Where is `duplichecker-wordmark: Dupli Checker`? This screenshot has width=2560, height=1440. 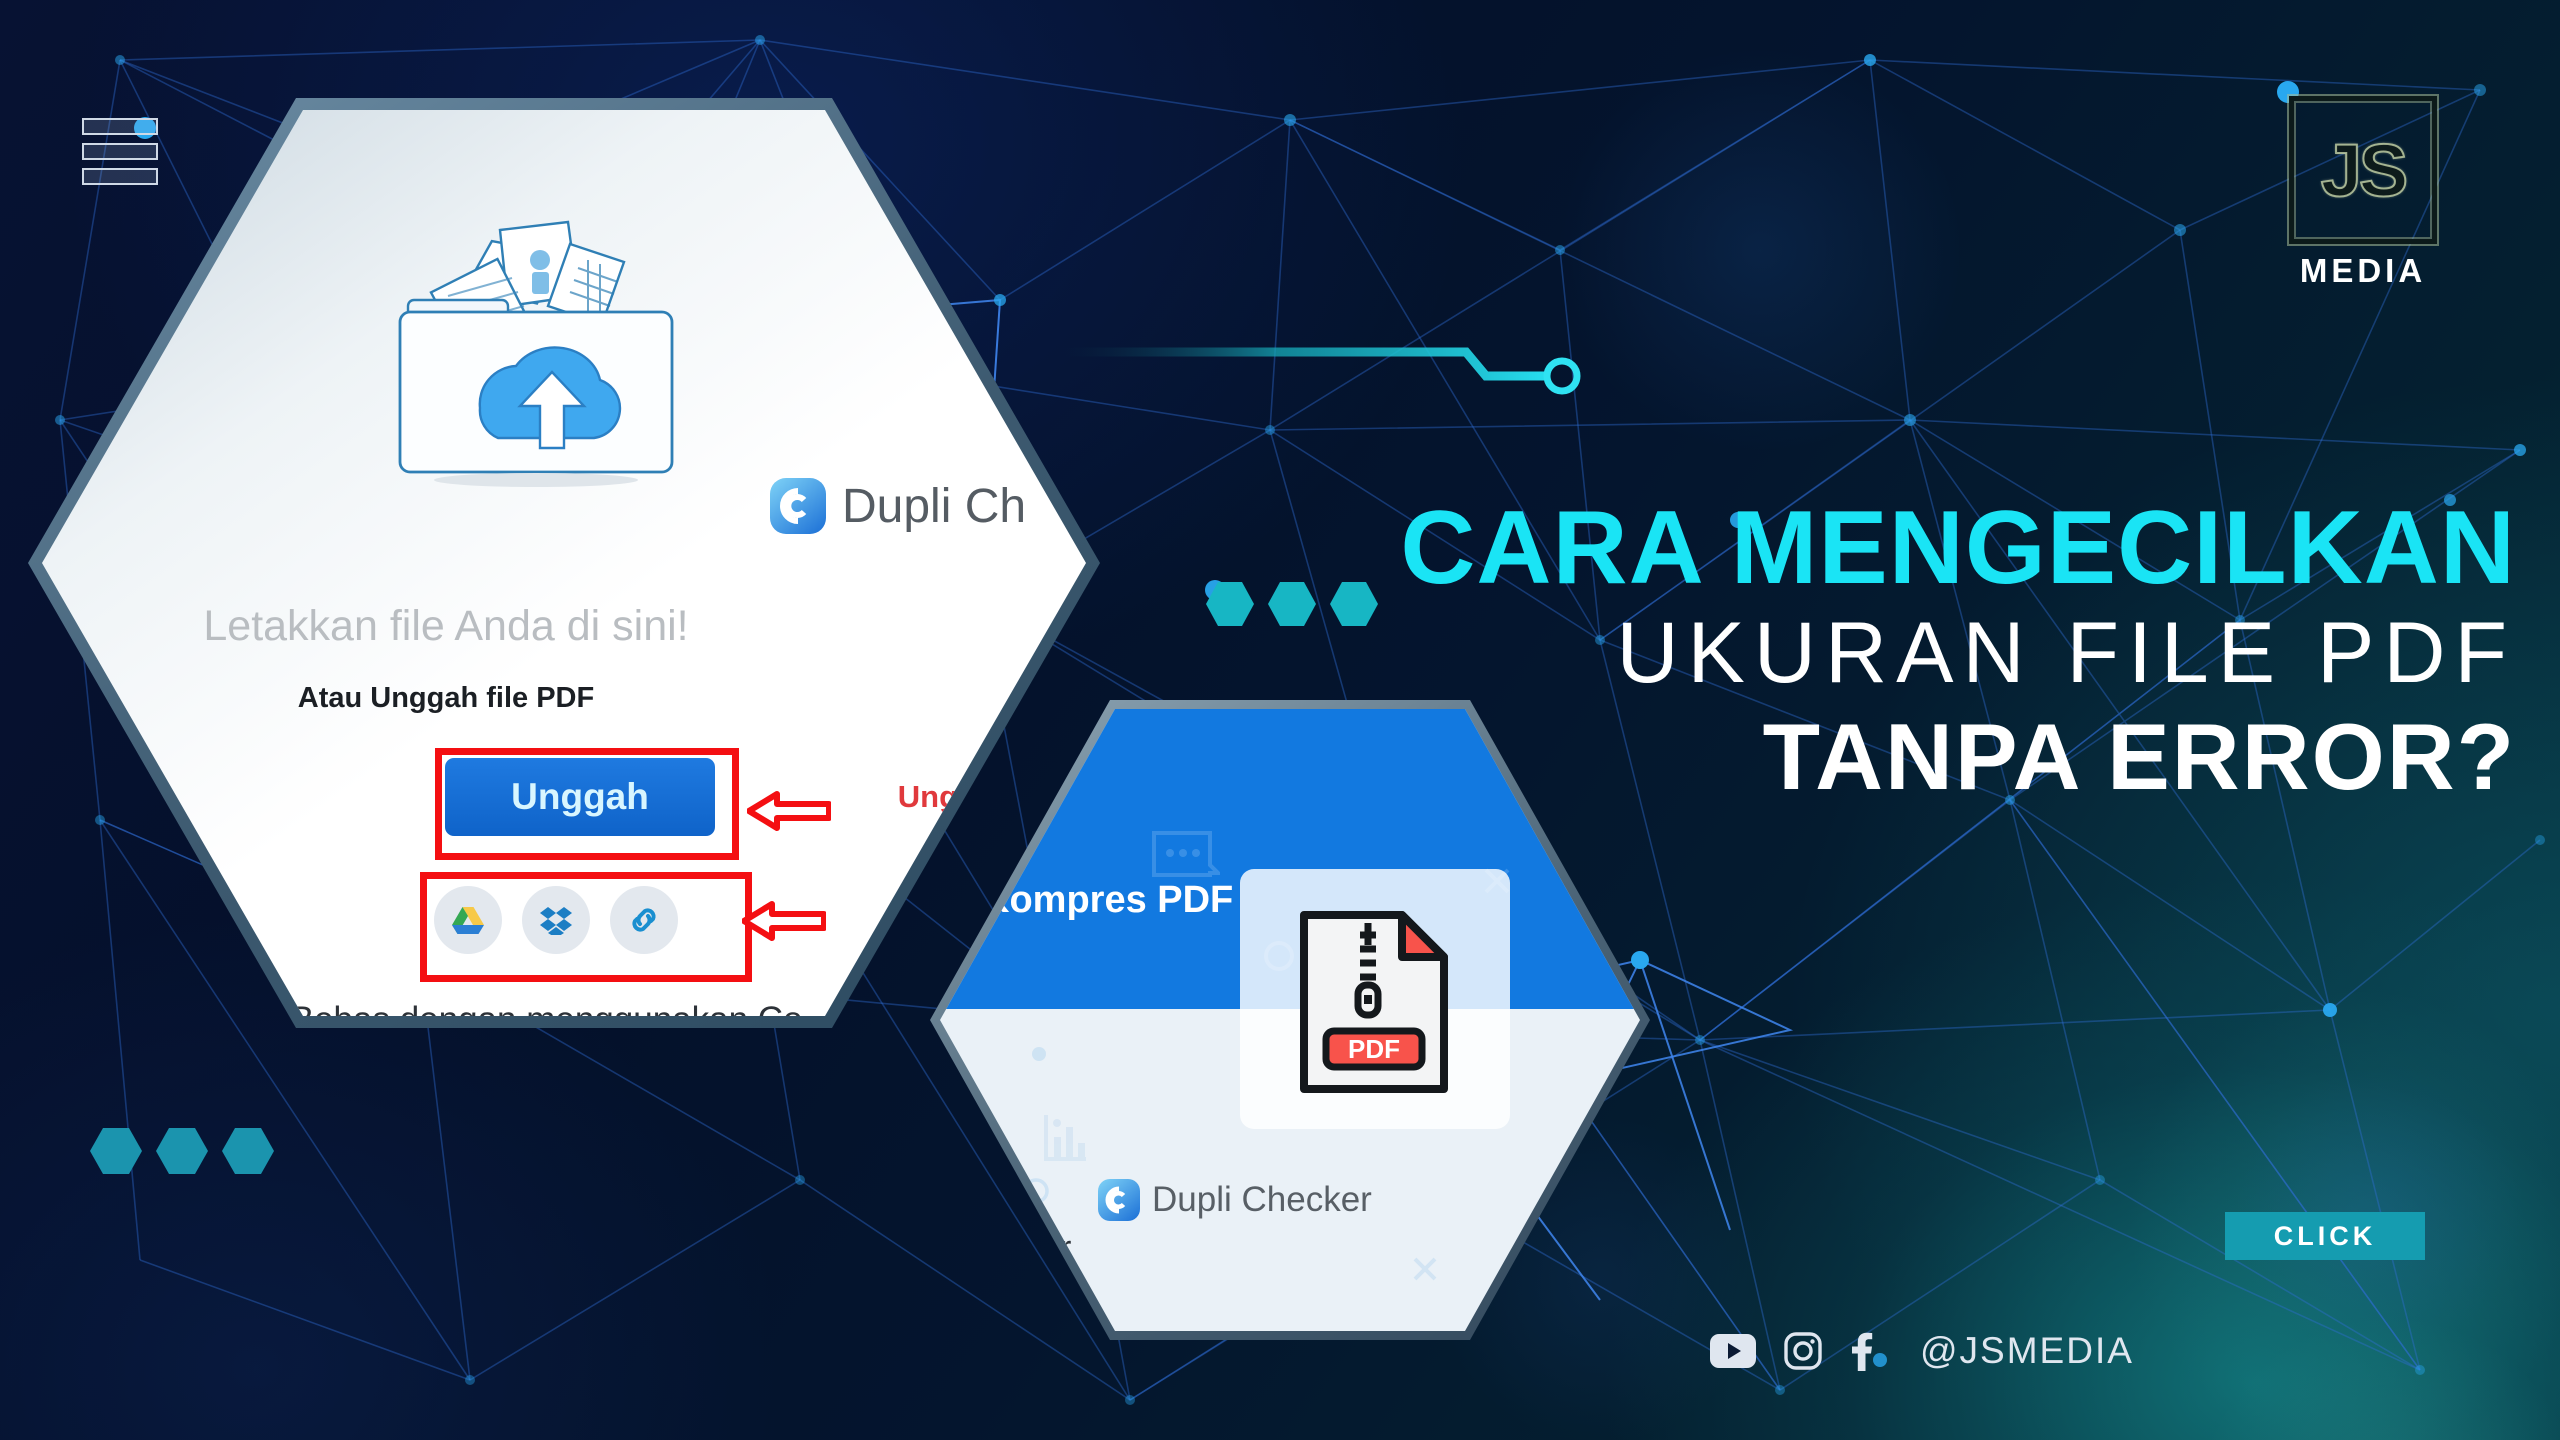 duplichecker-wordmark: Dupli Checker is located at coordinates (1262, 1199).